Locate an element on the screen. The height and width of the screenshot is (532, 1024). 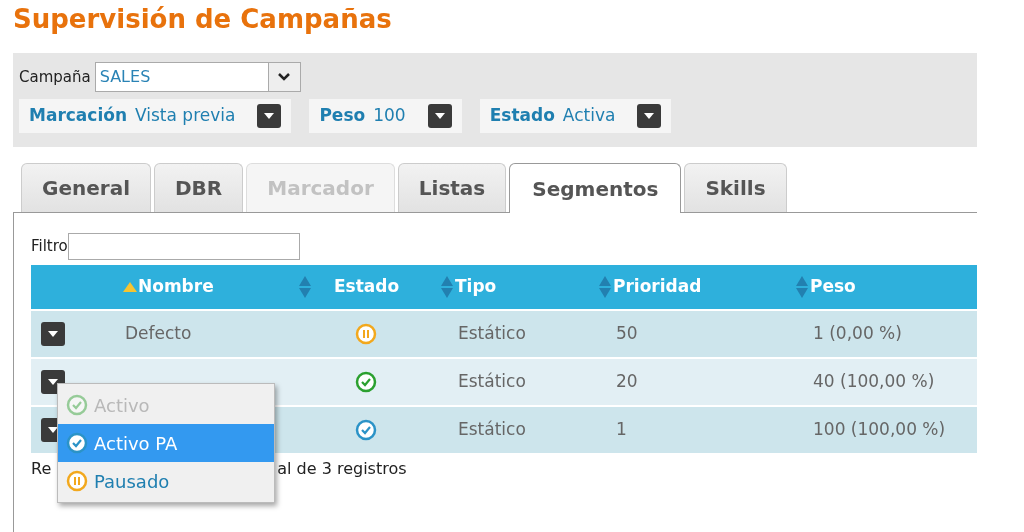
column-header: Estado is located at coordinates (376, 287).